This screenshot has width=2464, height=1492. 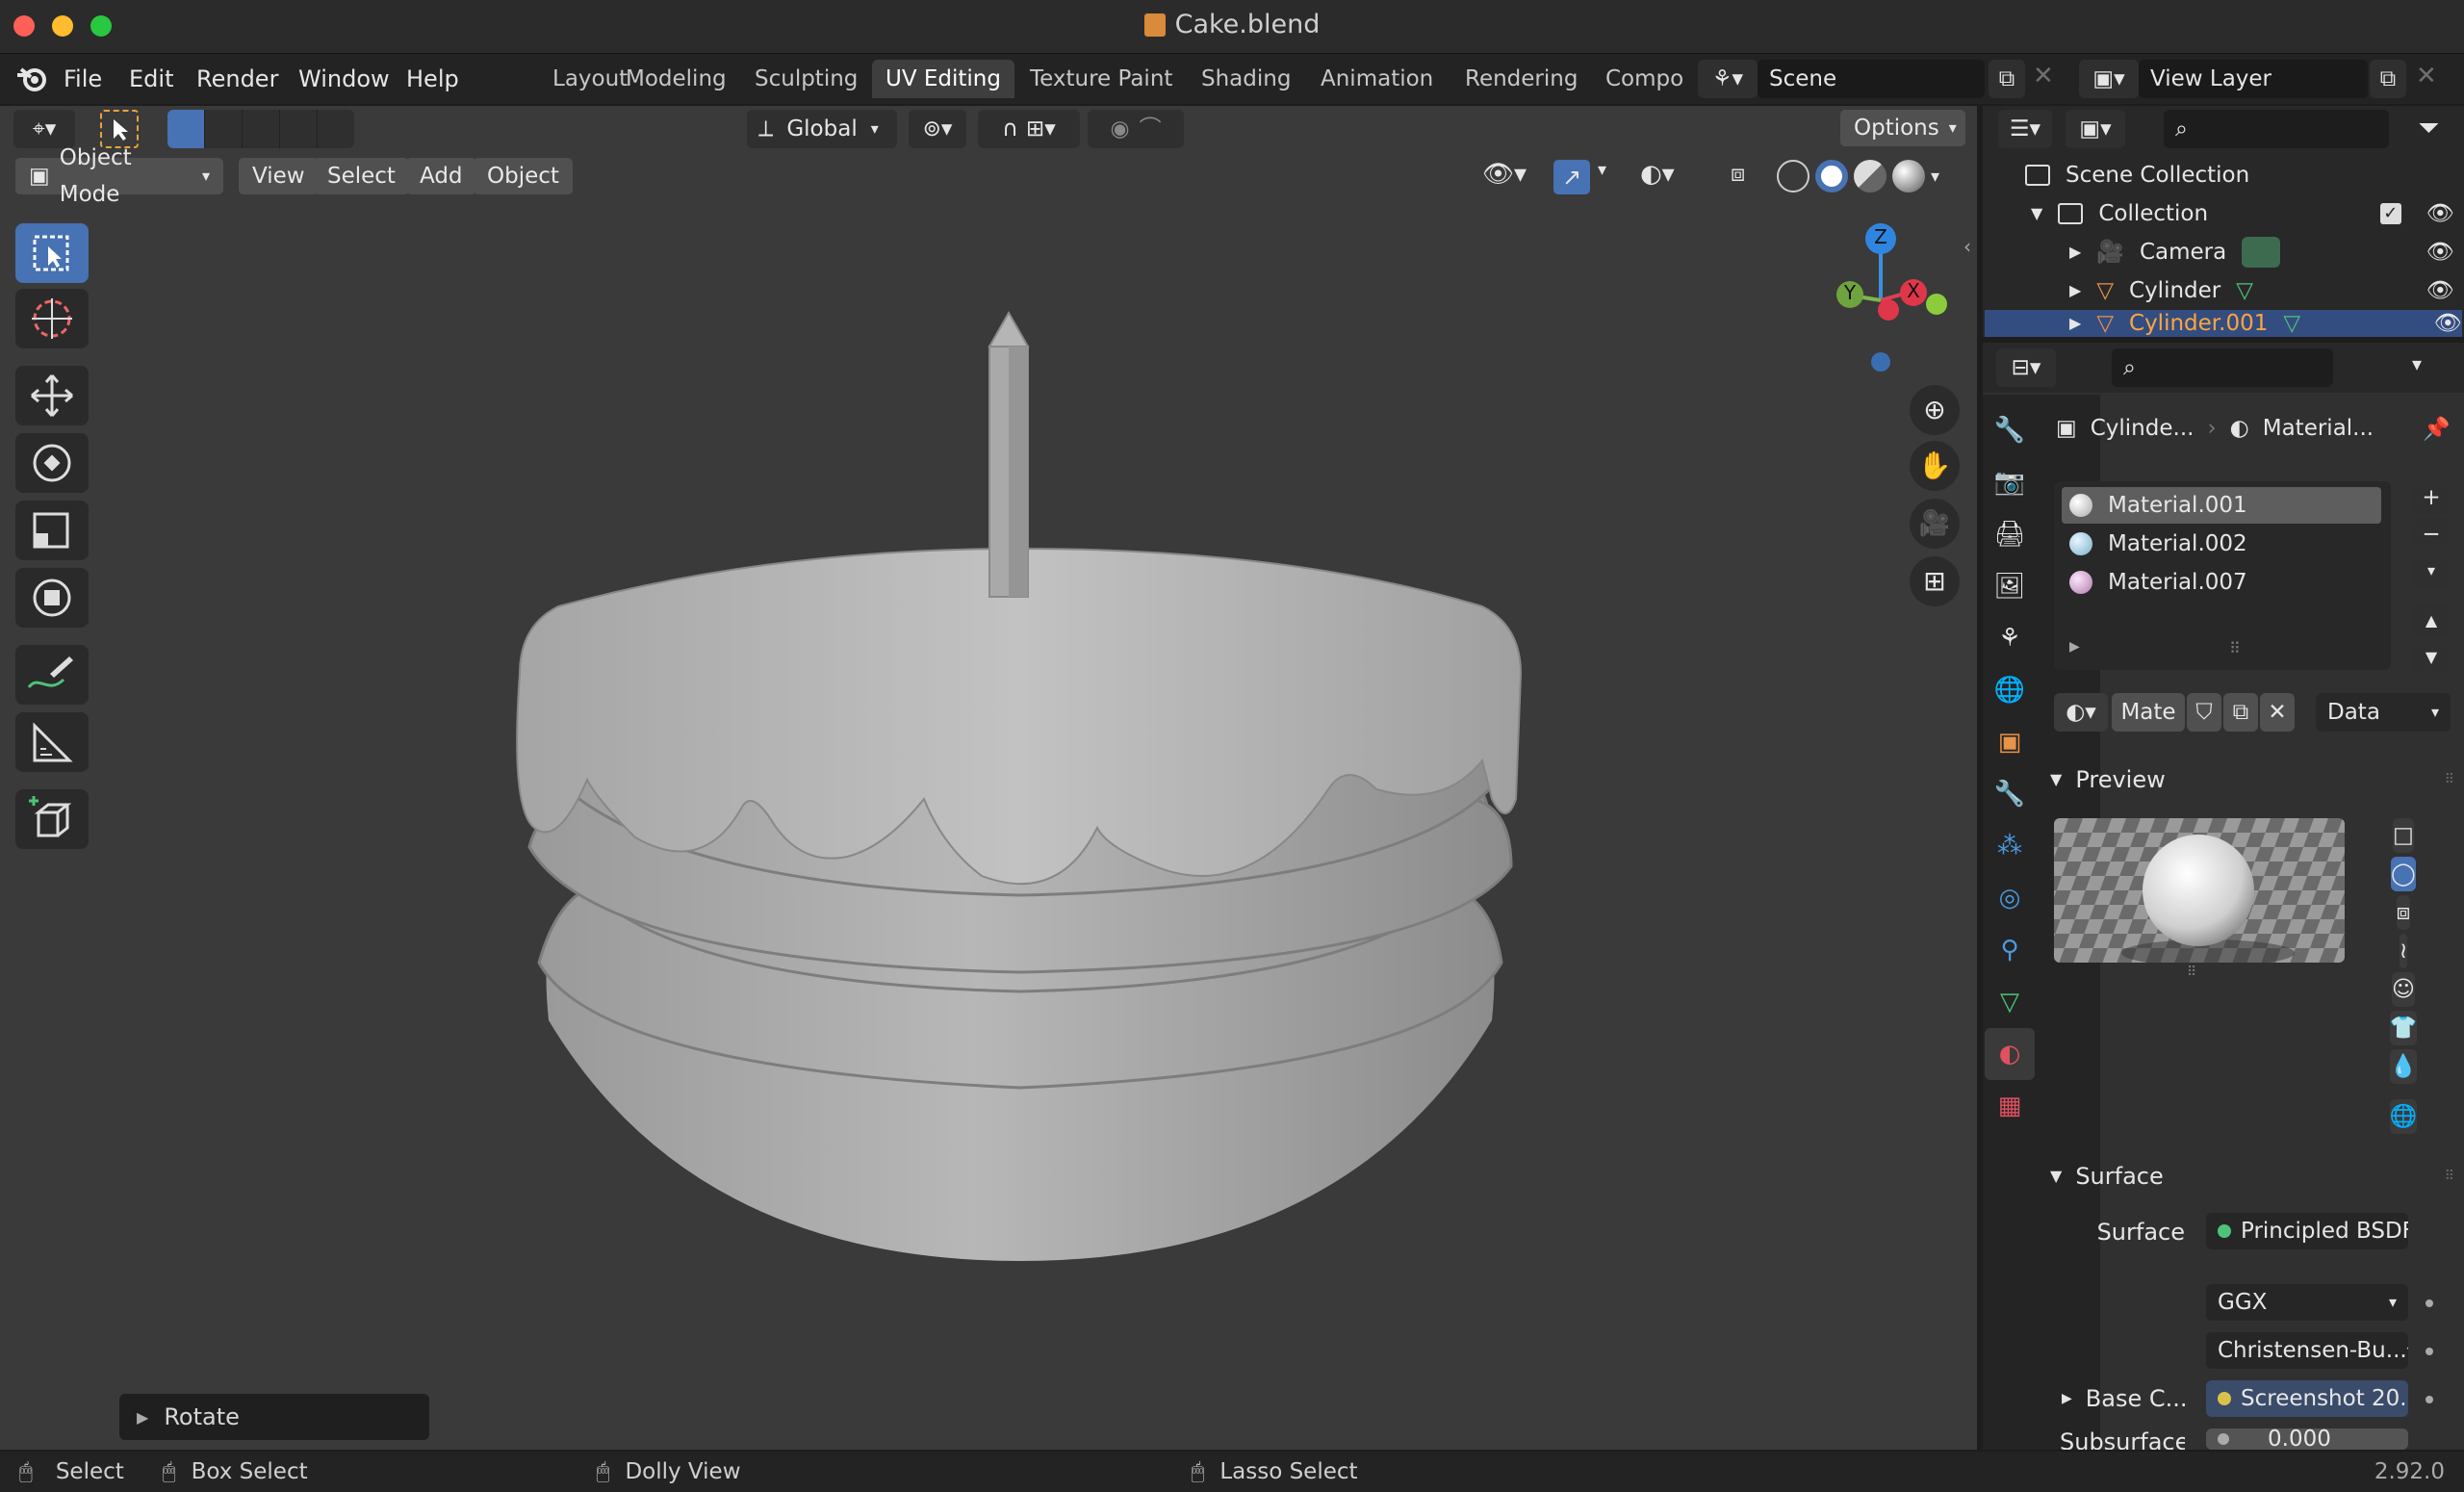 What do you see at coordinates (806, 79) in the screenshot?
I see `tab-sculpting: Sculpting` at bounding box center [806, 79].